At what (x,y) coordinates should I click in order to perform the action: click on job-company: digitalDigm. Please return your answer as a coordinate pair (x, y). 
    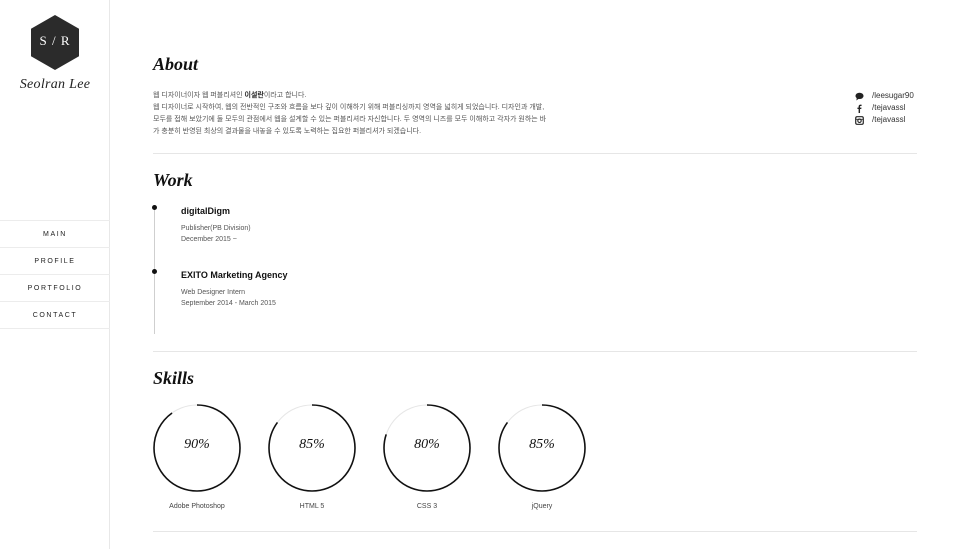
    Looking at the image, I should click on (205, 211).